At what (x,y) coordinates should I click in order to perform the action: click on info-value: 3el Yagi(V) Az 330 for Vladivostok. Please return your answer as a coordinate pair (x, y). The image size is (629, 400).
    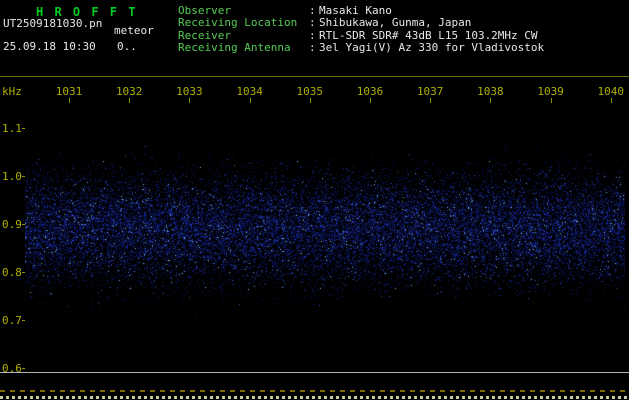
    Looking at the image, I should click on (432, 48).